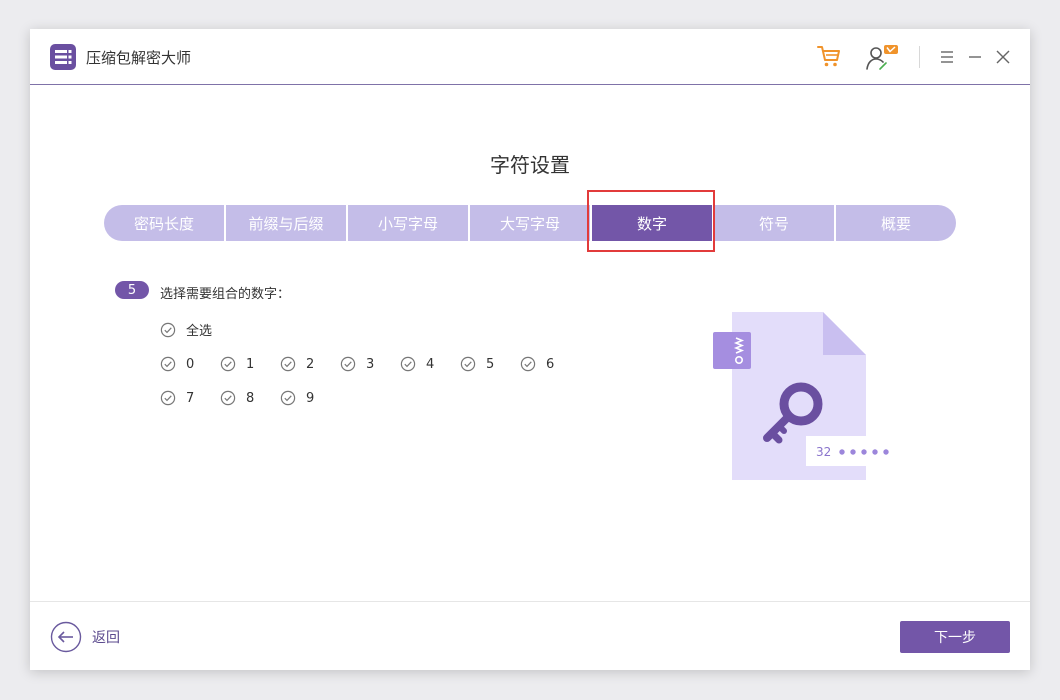 The height and width of the screenshot is (700, 1060). I want to click on digit-label: 4, so click(430, 364).